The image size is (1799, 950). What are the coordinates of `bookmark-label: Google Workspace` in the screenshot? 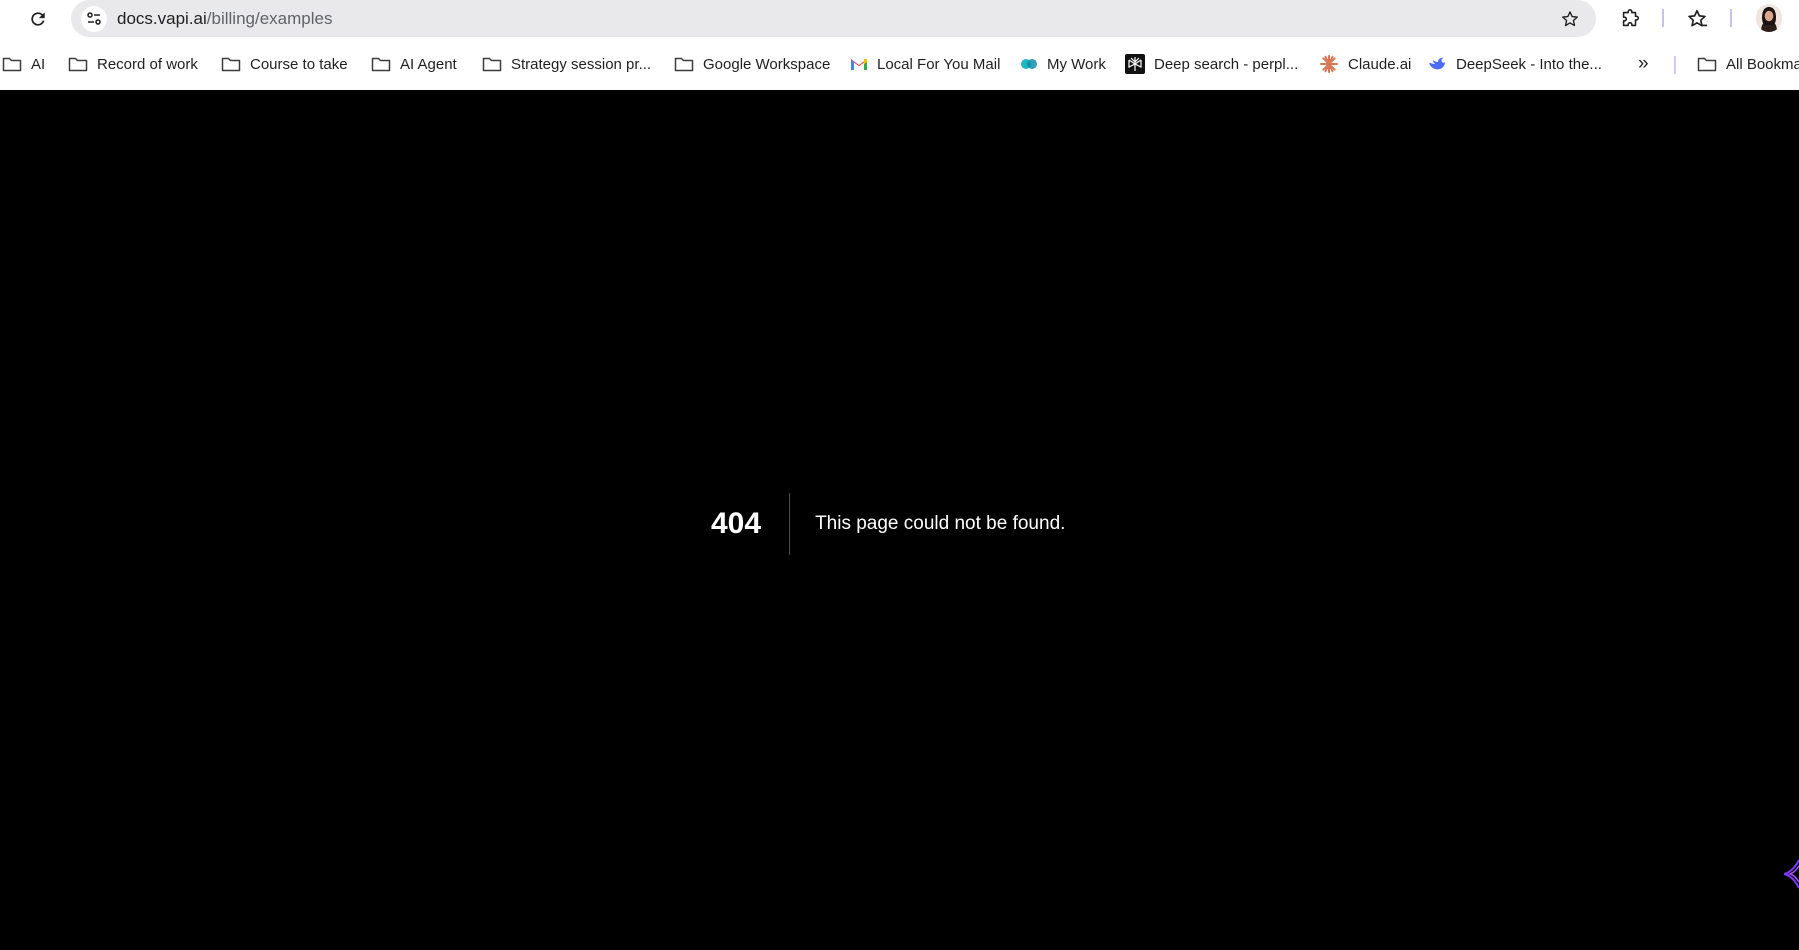 It's located at (767, 64).